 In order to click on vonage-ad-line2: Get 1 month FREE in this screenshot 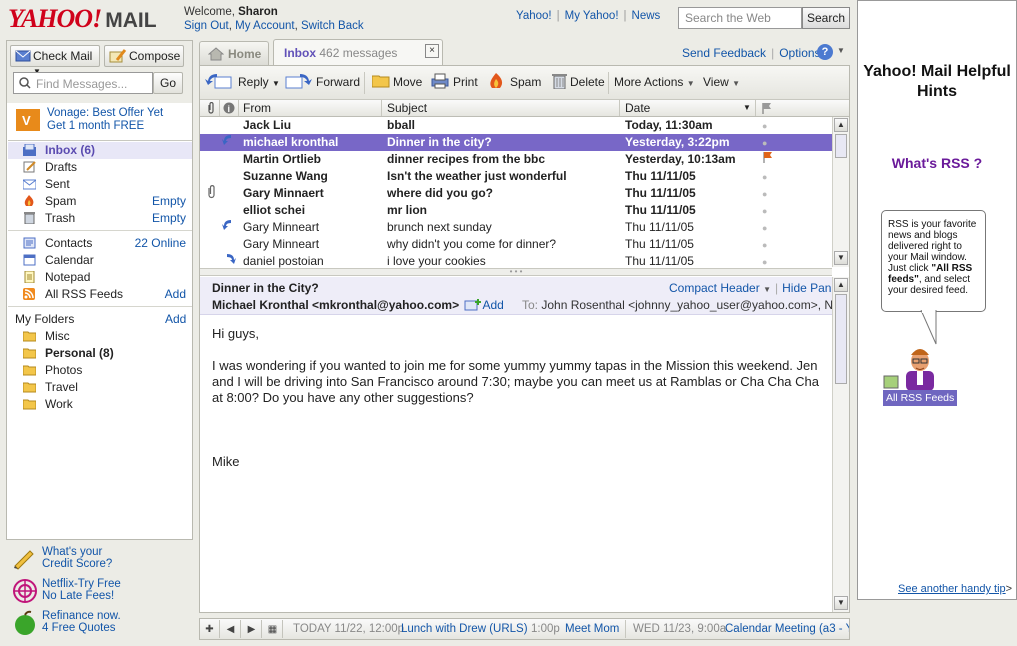, I will do `click(95, 126)`.